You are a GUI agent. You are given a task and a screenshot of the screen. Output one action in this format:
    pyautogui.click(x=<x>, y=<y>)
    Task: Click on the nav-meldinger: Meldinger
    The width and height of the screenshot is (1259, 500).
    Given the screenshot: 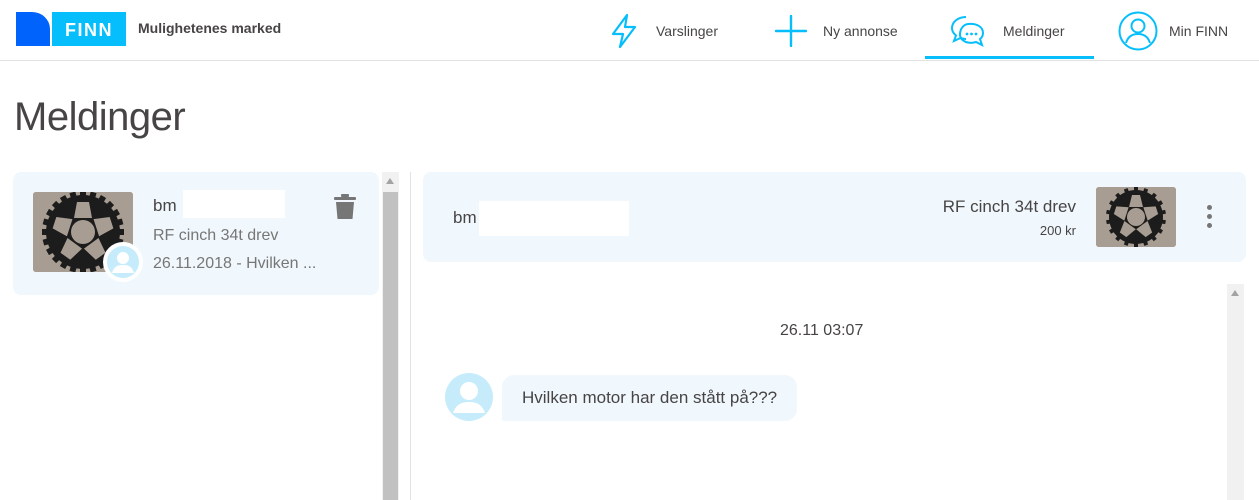 What is the action you would take?
    pyautogui.click(x=1007, y=30)
    